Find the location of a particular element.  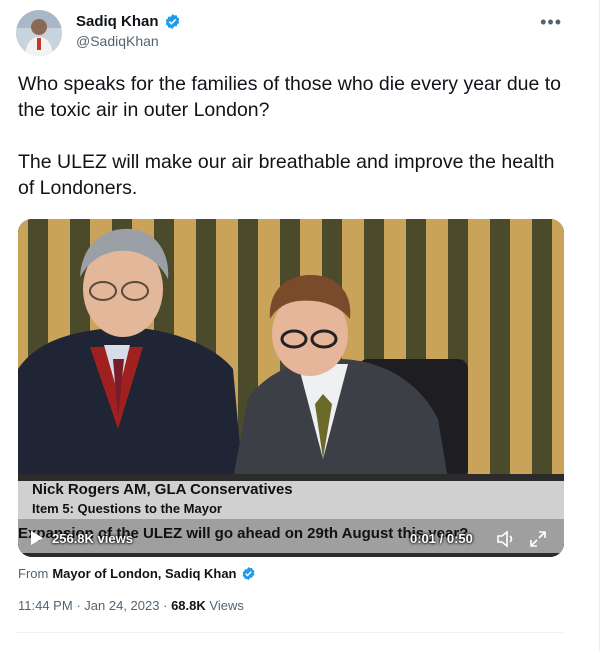

video-views-count: 256.8K views is located at coordinates (92, 538).